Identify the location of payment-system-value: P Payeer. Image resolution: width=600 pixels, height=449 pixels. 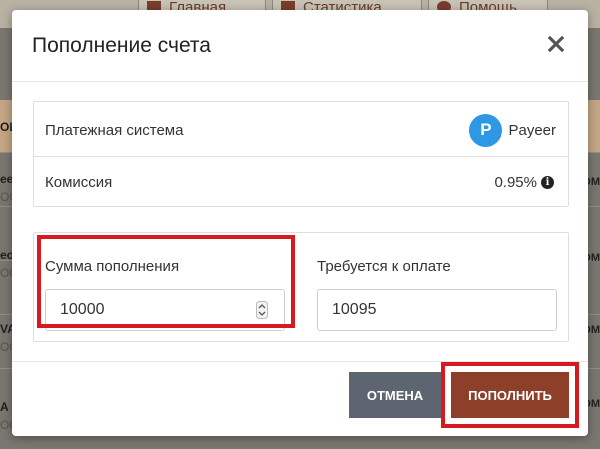
(512, 130).